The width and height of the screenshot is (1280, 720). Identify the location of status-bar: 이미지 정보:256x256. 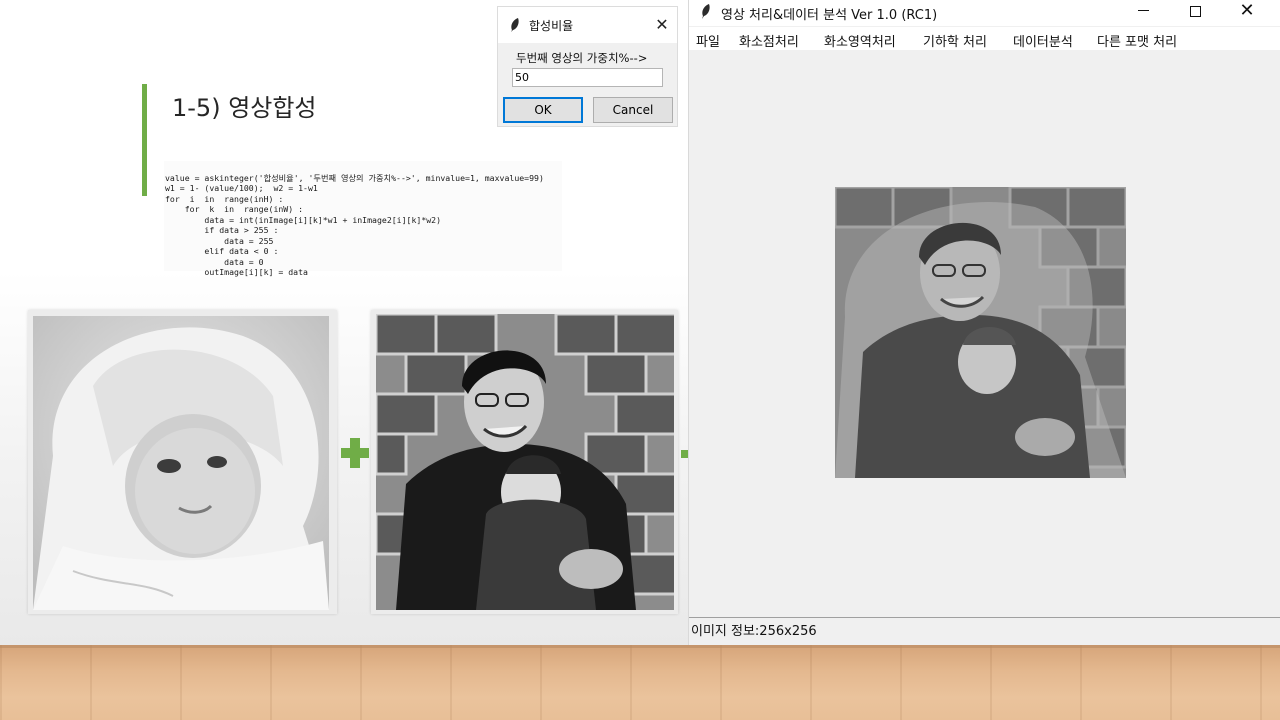
(984, 628).